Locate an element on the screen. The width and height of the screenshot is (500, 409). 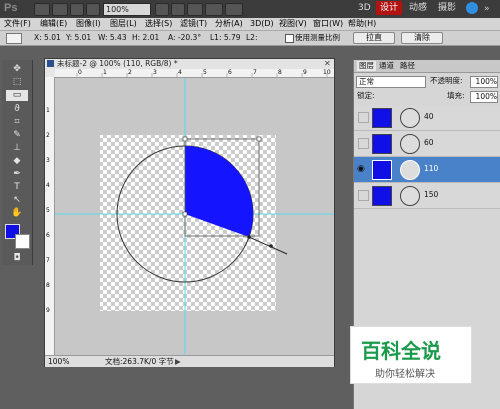
more-icon: » is located at coordinates (487, 9).